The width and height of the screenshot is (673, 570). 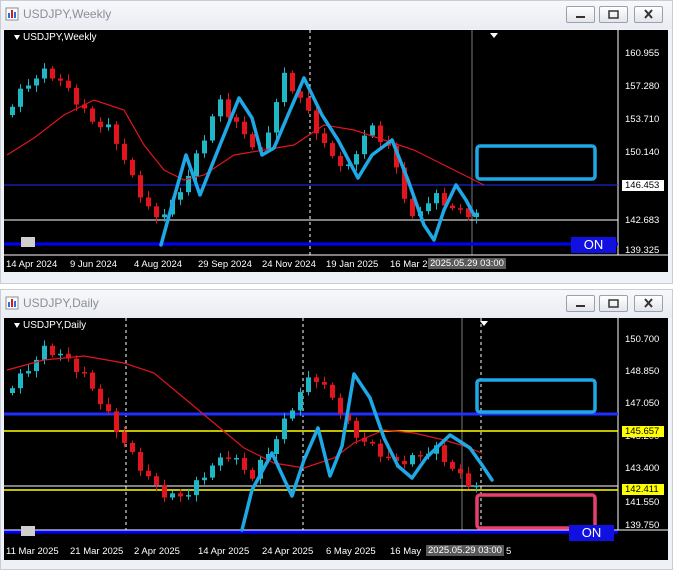 What do you see at coordinates (367, 452) in the screenshot?
I see `daily-trend-annotation` at bounding box center [367, 452].